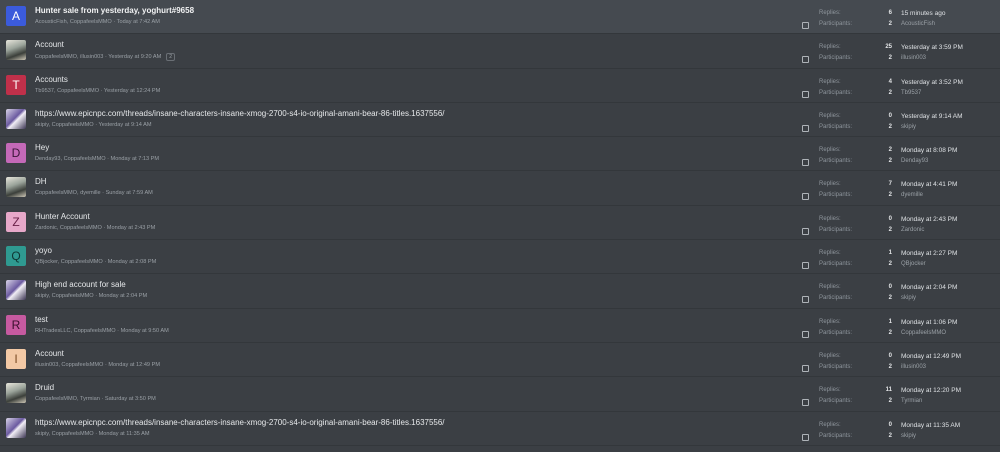  I want to click on last-message-time: Monday at 2:04 PM, so click(929, 287).